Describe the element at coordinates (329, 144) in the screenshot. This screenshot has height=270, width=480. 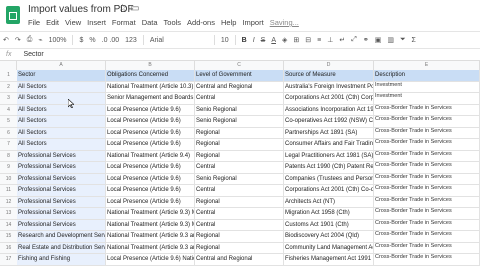
I see `table-cell: Consumer Affairs and Fair Trading` at that location.